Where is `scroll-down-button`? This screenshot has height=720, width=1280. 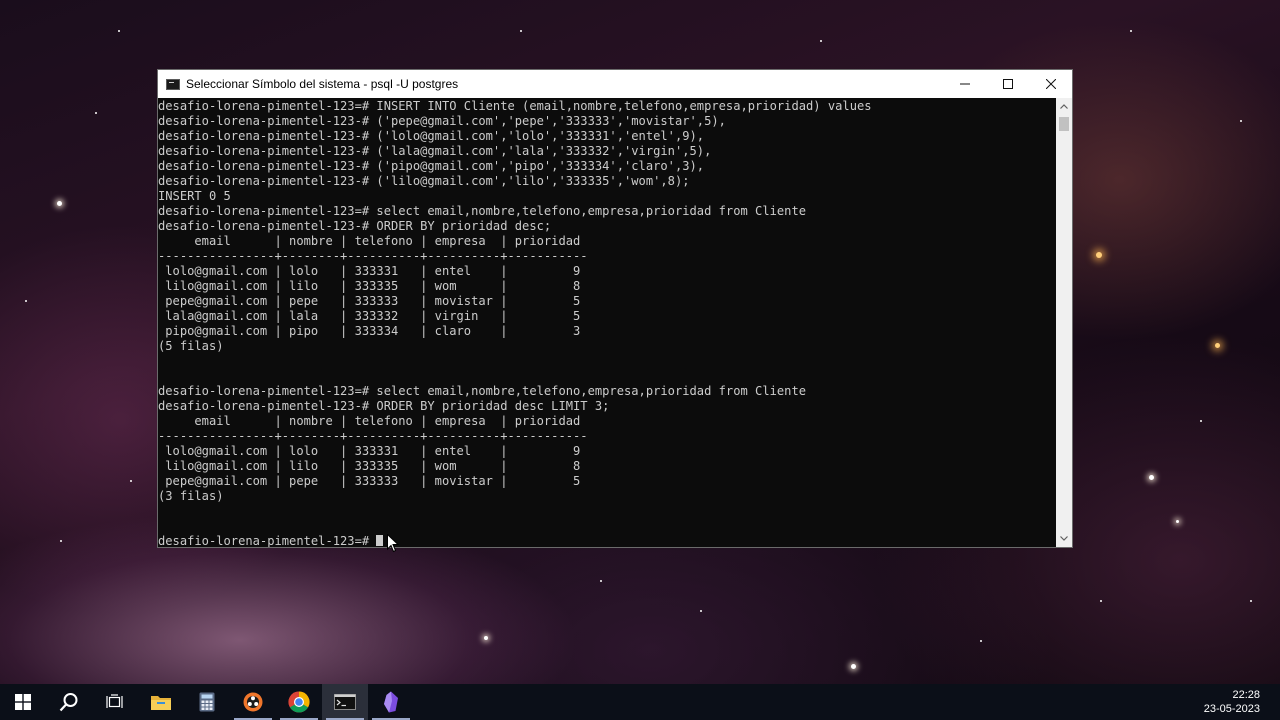
scroll-down-button is located at coordinates (1064, 538).